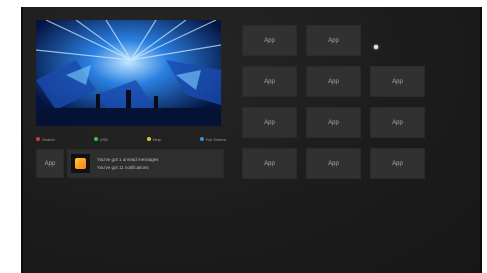 The width and height of the screenshot is (487, 273). I want to click on legend-label-help: Help, so click(156, 139).